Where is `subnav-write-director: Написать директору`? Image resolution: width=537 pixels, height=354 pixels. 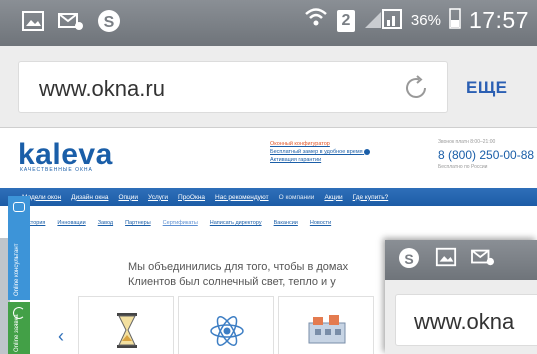
subnav-write-director: Написать директору is located at coordinates (236, 223).